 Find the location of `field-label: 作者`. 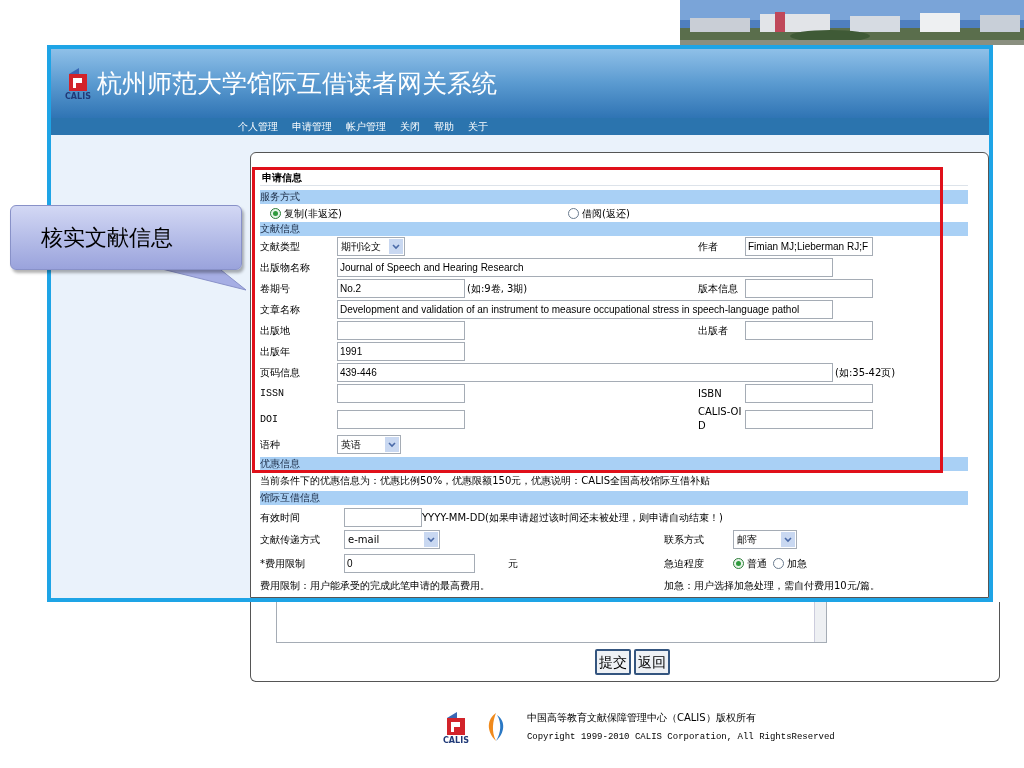

field-label: 作者 is located at coordinates (708, 246).